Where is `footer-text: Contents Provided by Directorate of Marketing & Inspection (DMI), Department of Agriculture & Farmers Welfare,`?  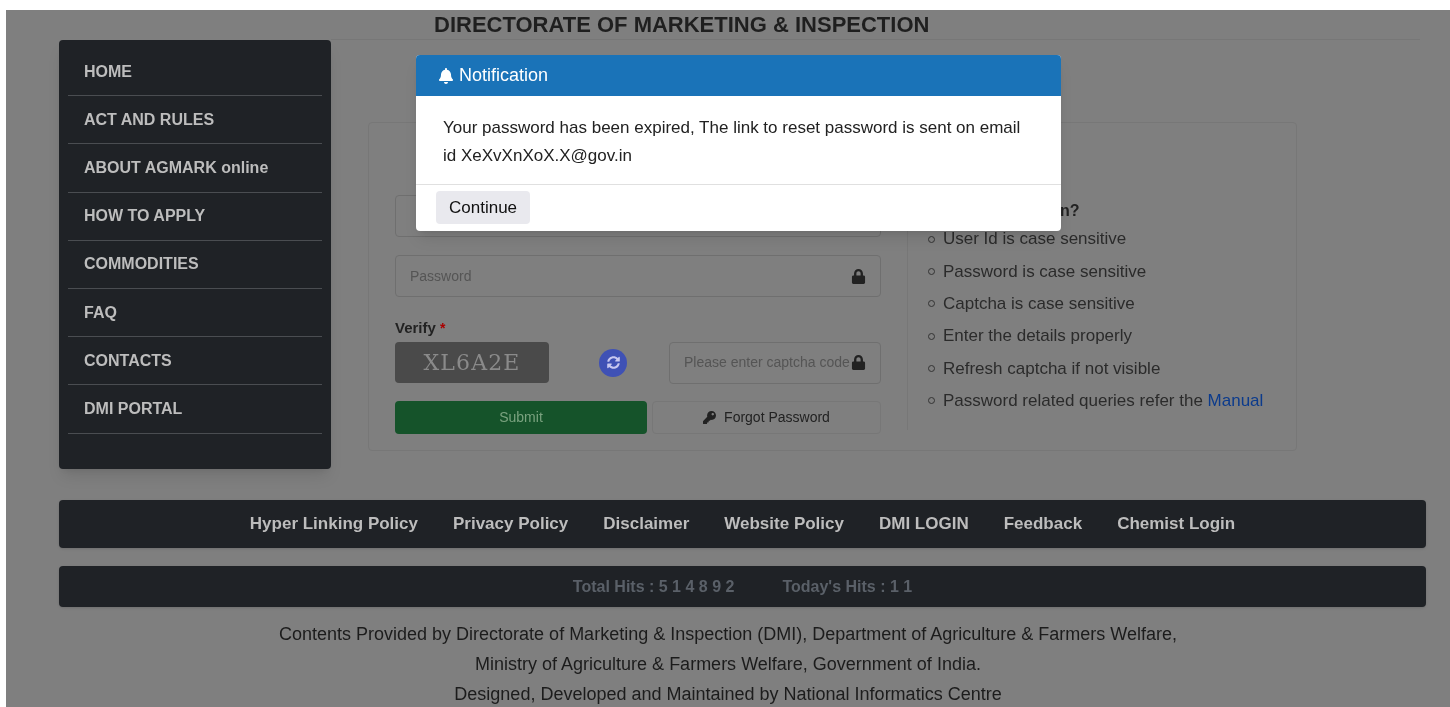 footer-text: Contents Provided by Directorate of Marketing & Inspection (DMI), Department of Agriculture & Farmers Welfare, is located at coordinates (728, 634).